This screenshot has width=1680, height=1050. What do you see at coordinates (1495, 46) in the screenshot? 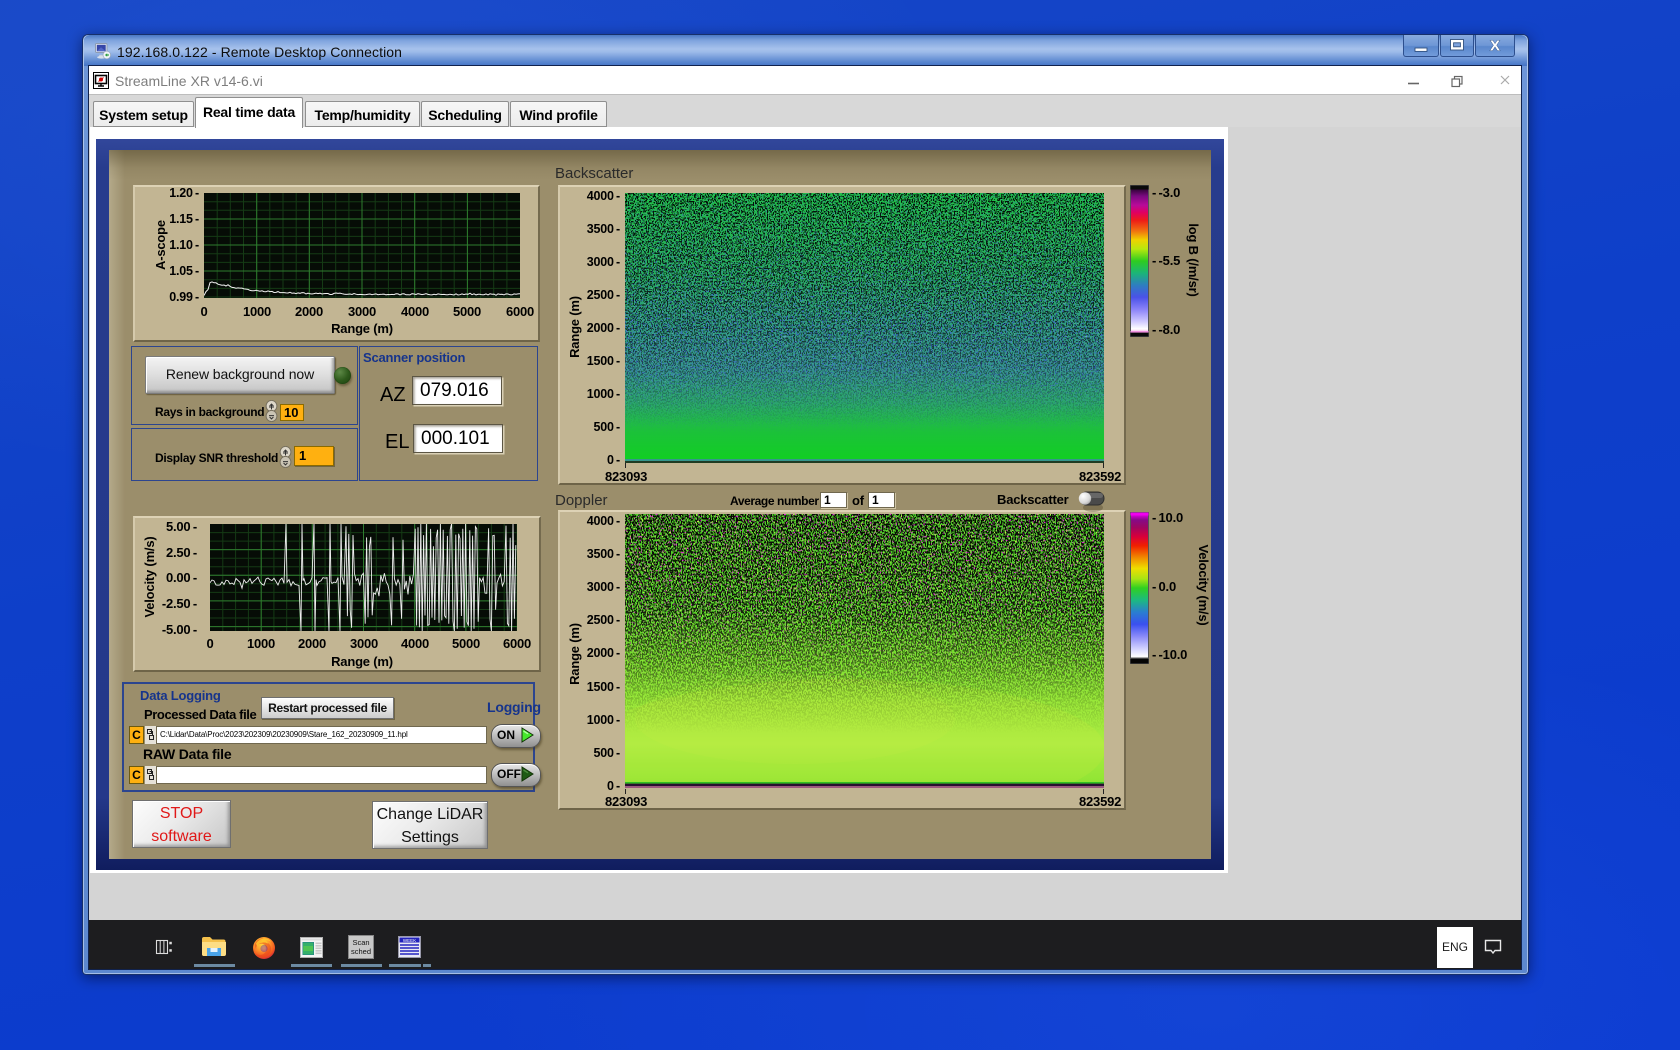
I see `svg-text: X` at bounding box center [1495, 46].